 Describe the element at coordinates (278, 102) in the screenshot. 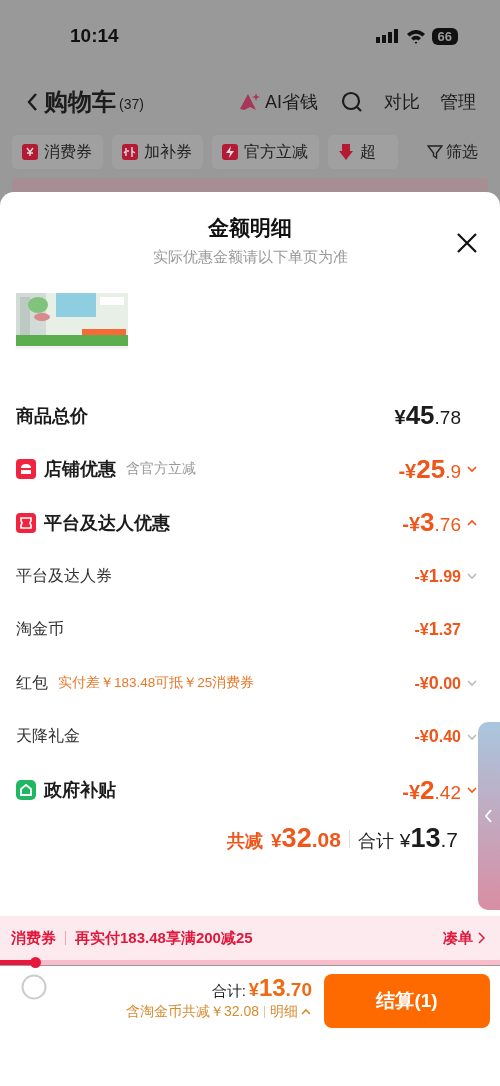

I see `ai-save-button: AI省钱` at that location.